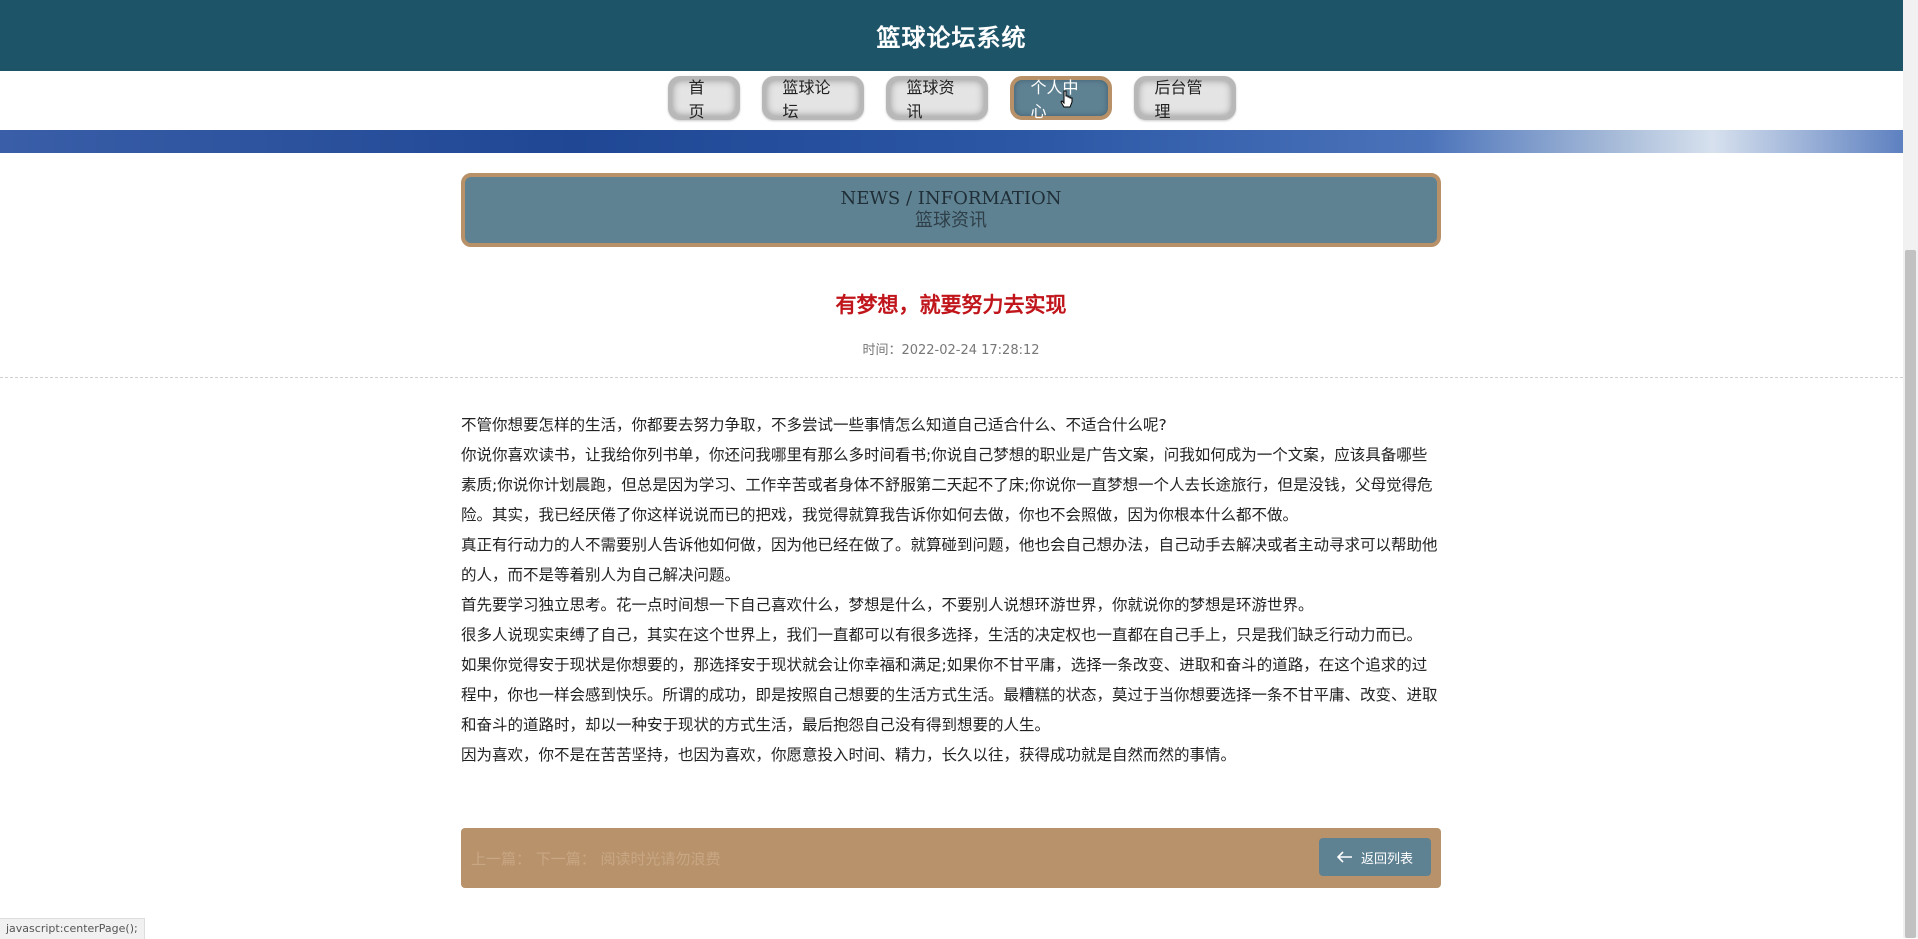 Image resolution: width=1918 pixels, height=939 pixels. I want to click on prev-next-links: 上一篇： 下一篇： 阅读时光请勿浪费, so click(596, 858).